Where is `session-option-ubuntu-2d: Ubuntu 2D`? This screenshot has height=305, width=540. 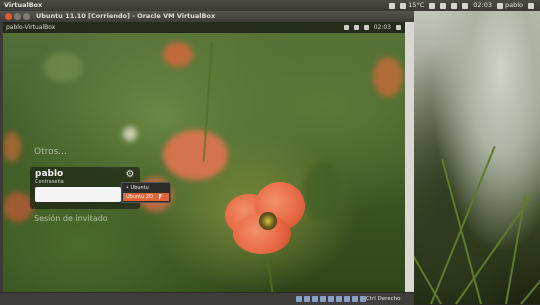 session-option-ubuntu-2d: Ubuntu 2D is located at coordinates (146, 197).